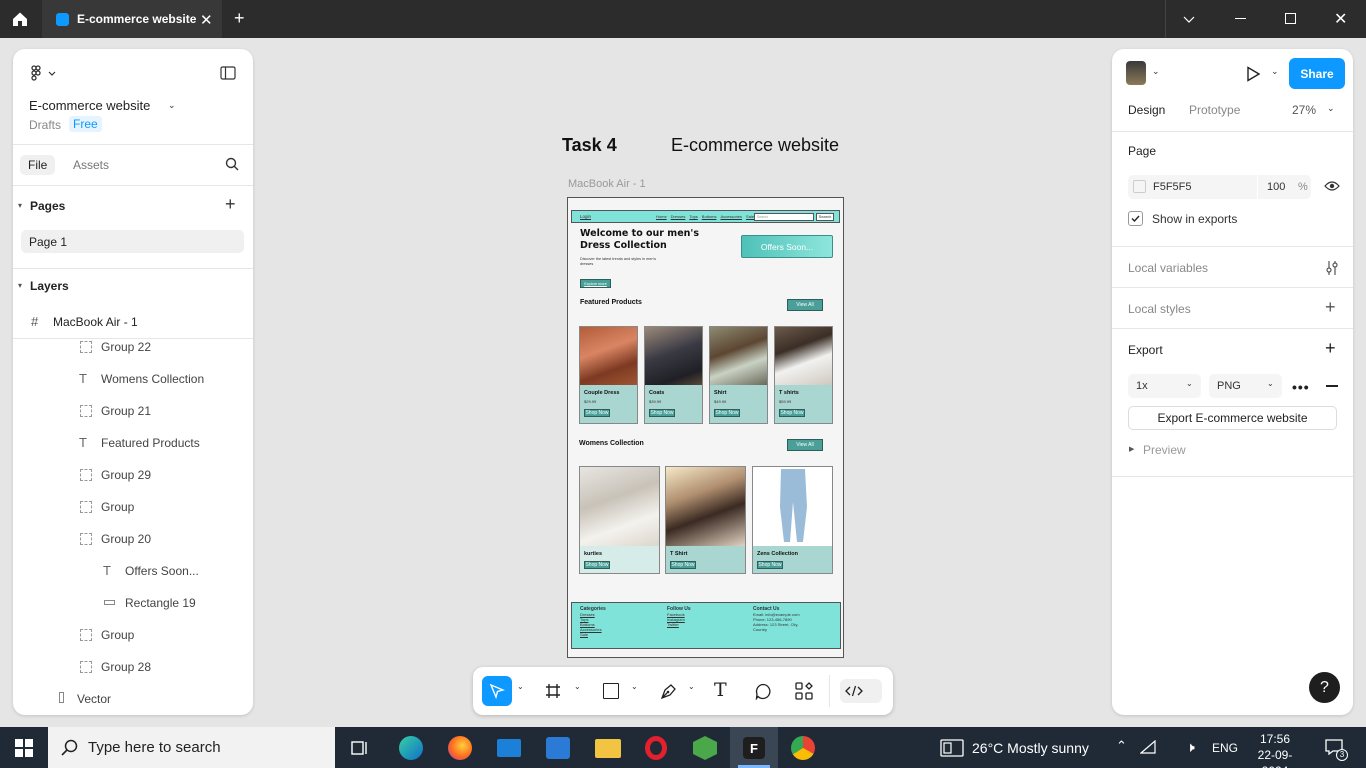 Image resolution: width=1366 pixels, height=768 pixels. What do you see at coordinates (1214, 110) in the screenshot?
I see `tab-prototype: Prototype` at bounding box center [1214, 110].